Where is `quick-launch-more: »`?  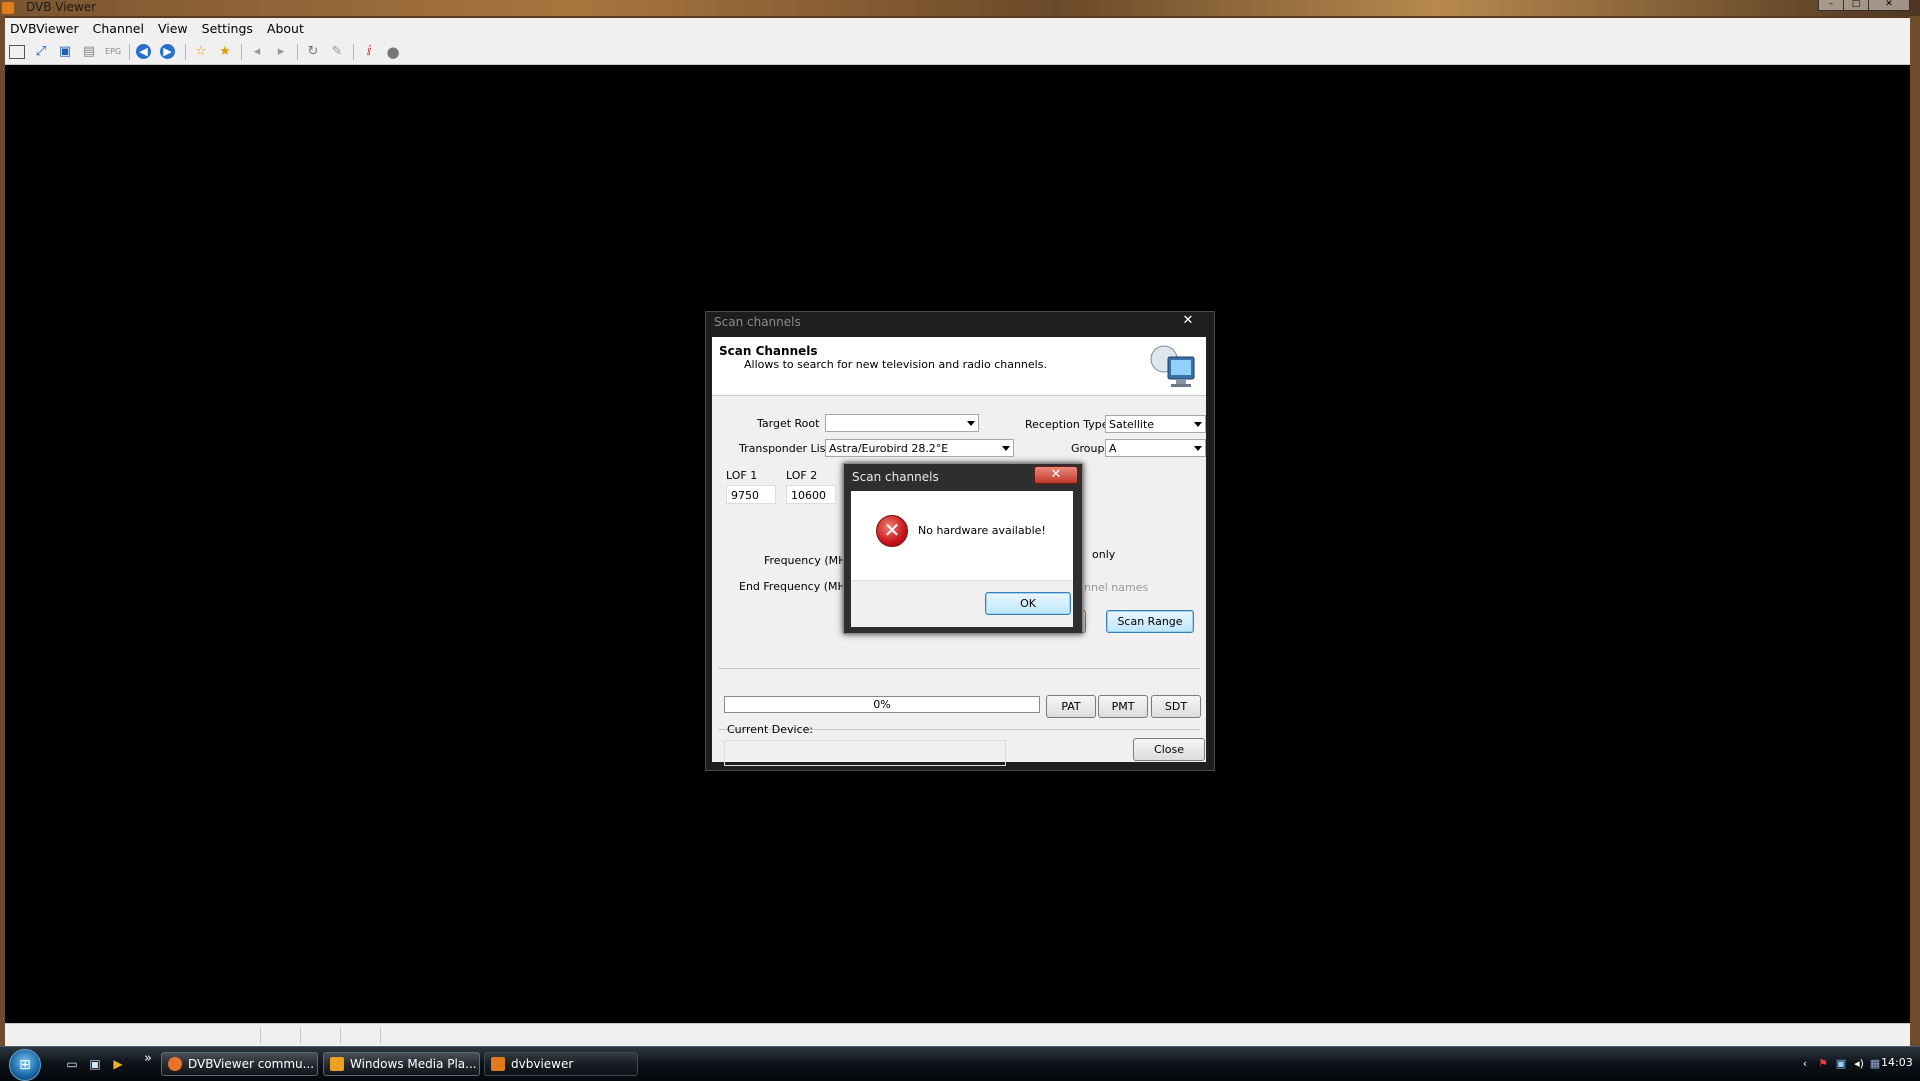
quick-launch-more: » is located at coordinates (148, 1059).